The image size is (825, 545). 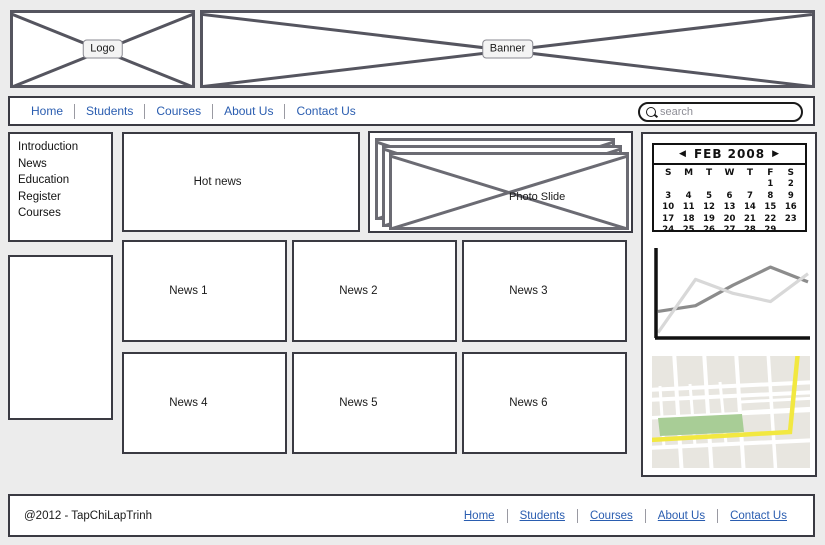 I want to click on photo-slide-panel: Photo Slide, so click(x=500, y=182).